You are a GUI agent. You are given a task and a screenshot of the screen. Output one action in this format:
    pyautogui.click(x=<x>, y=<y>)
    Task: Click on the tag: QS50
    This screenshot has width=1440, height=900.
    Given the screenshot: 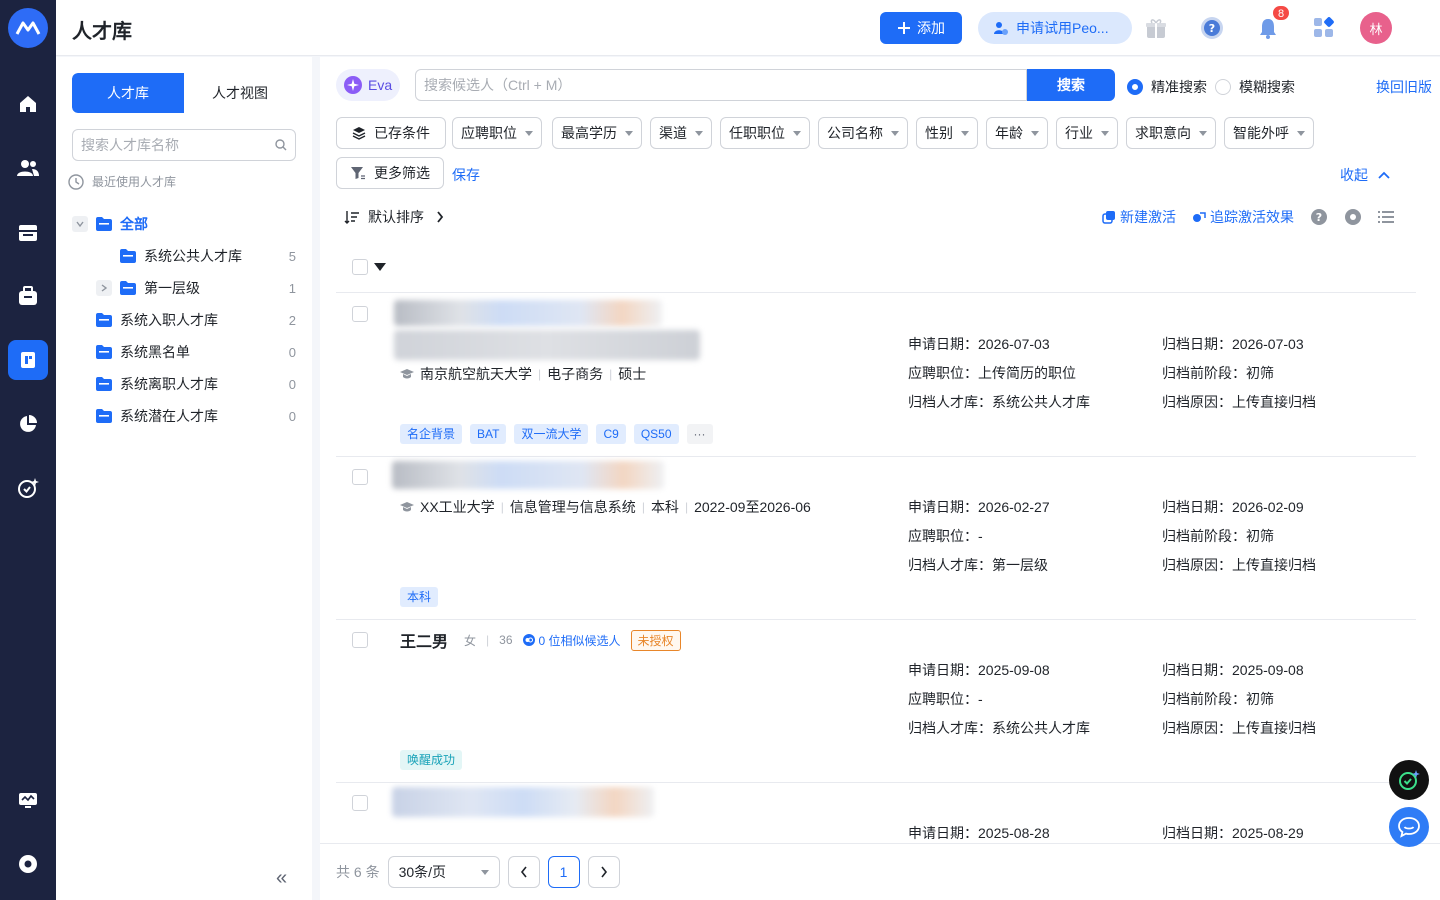 What is the action you would take?
    pyautogui.click(x=656, y=434)
    